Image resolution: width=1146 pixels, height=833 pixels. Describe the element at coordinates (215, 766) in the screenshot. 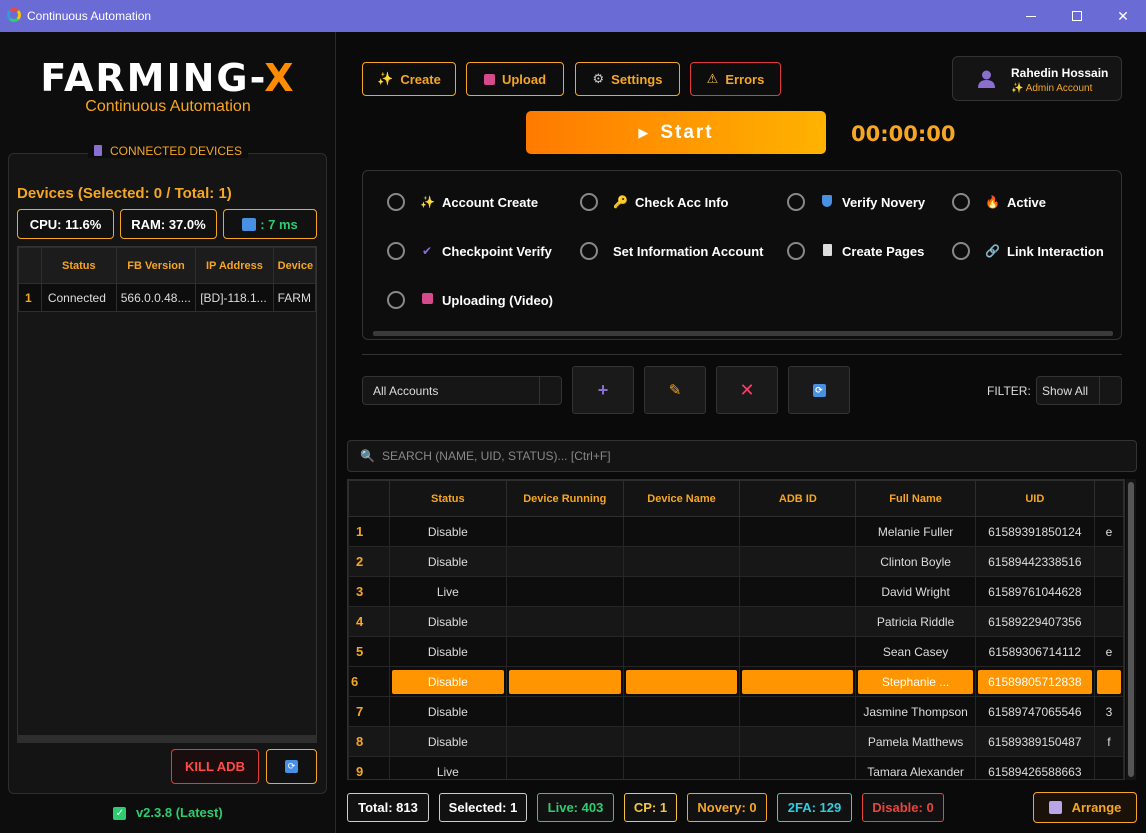

I see `kill-adb-button: KILL ADB` at that location.